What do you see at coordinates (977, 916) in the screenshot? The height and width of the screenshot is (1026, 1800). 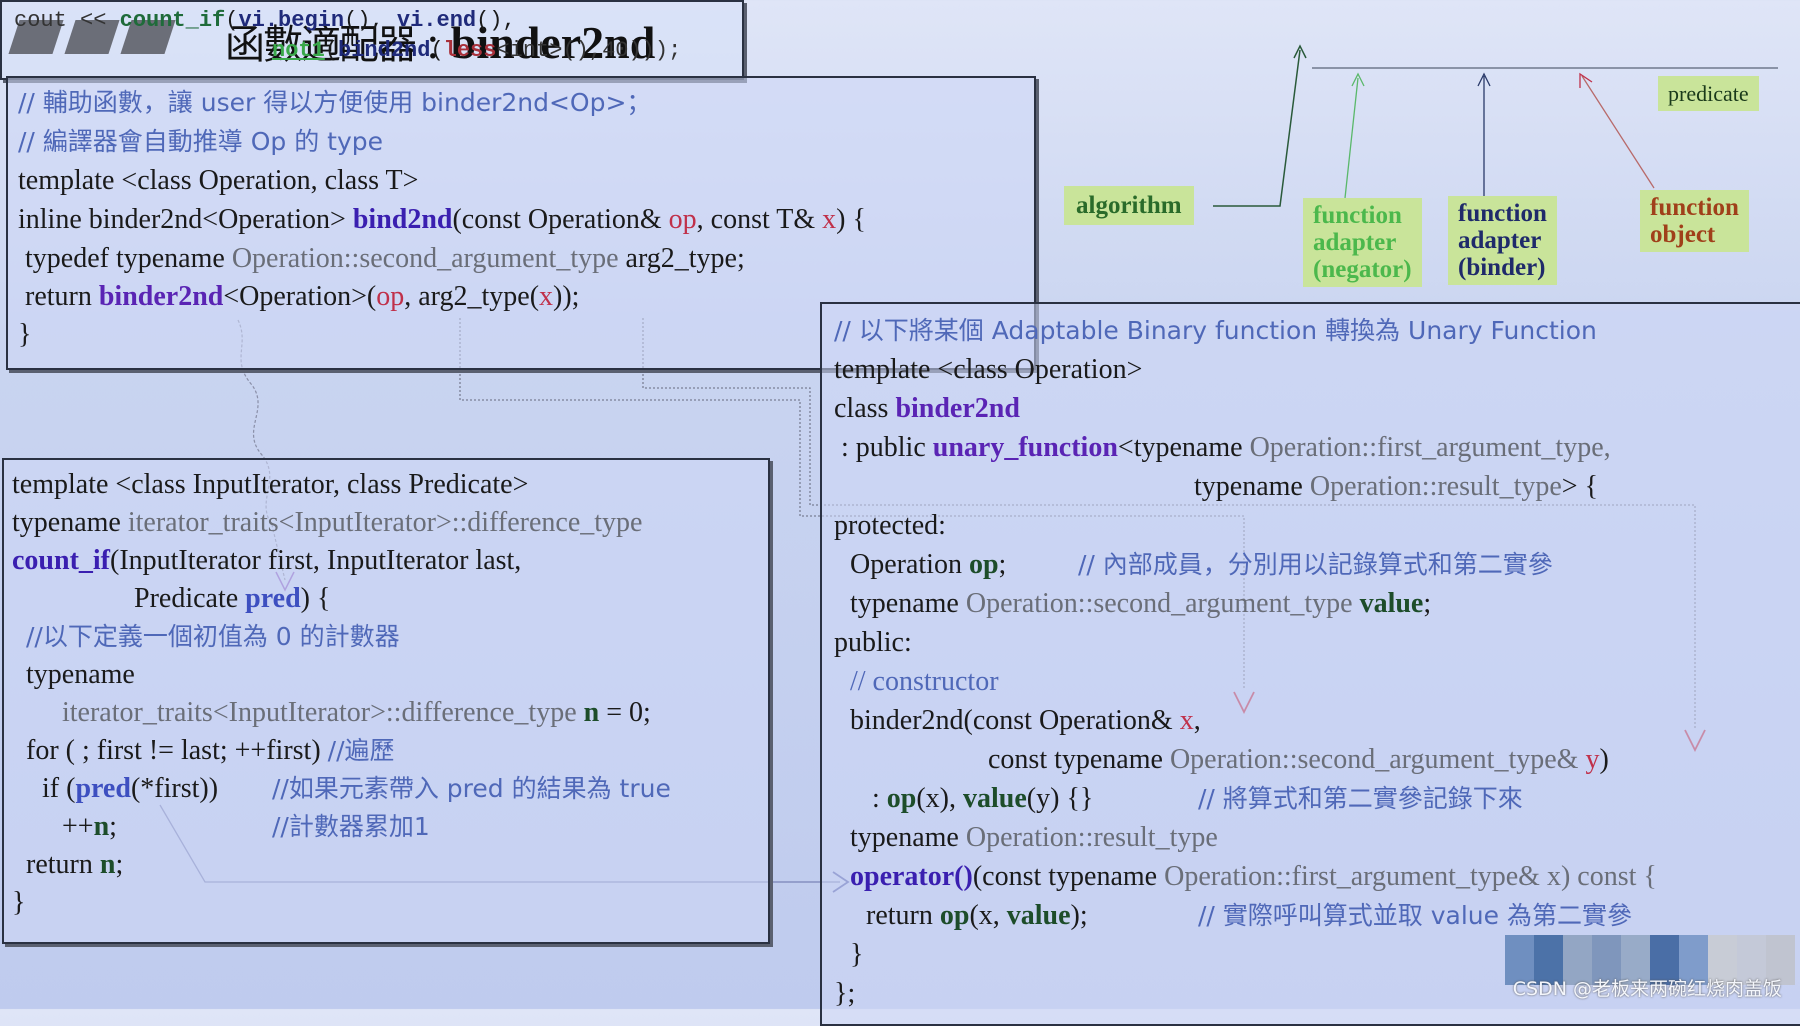 I see `code-line: return op(x, value);` at bounding box center [977, 916].